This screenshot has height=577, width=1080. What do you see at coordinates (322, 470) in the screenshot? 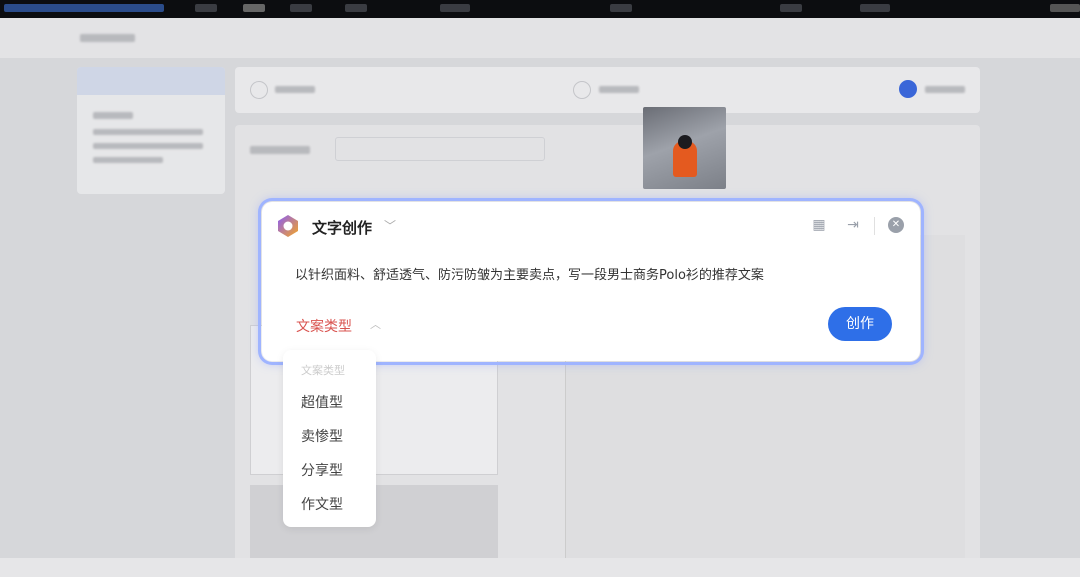
I see `dropdown-option: 分享型` at bounding box center [322, 470].